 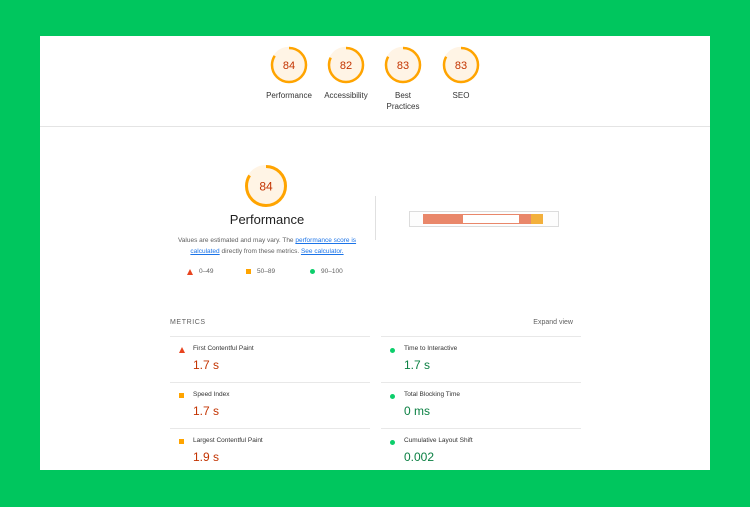 I want to click on metric-name: Total Blocking Time, so click(x=432, y=394).